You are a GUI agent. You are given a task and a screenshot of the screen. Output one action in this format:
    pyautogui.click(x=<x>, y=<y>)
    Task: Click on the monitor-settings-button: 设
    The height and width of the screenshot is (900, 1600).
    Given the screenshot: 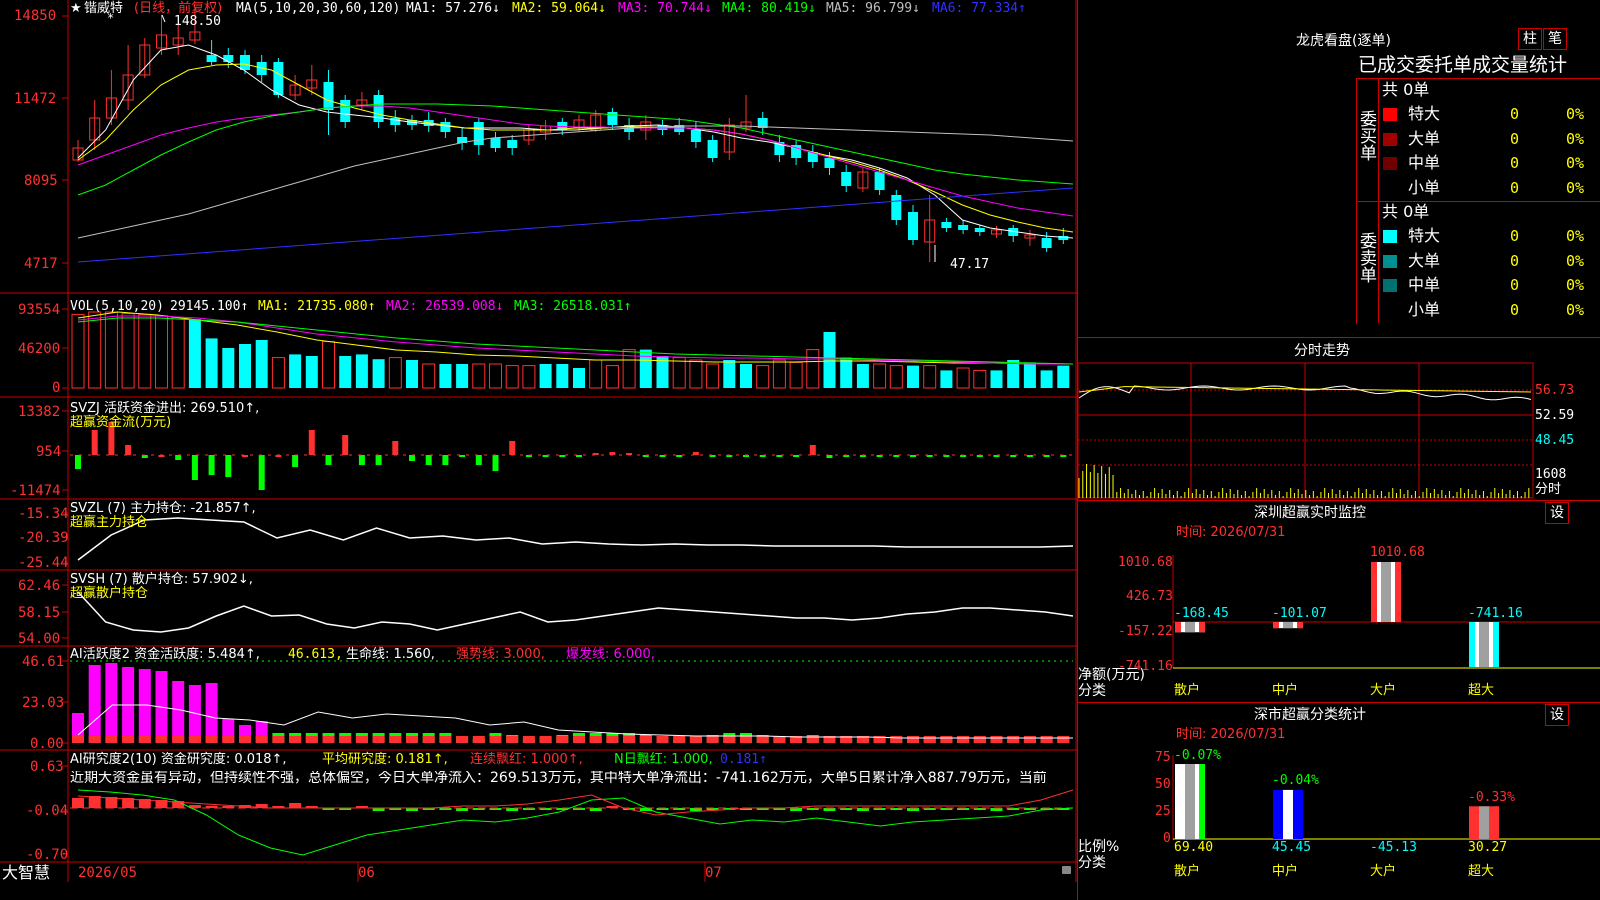 What is the action you would take?
    pyautogui.click(x=1557, y=513)
    